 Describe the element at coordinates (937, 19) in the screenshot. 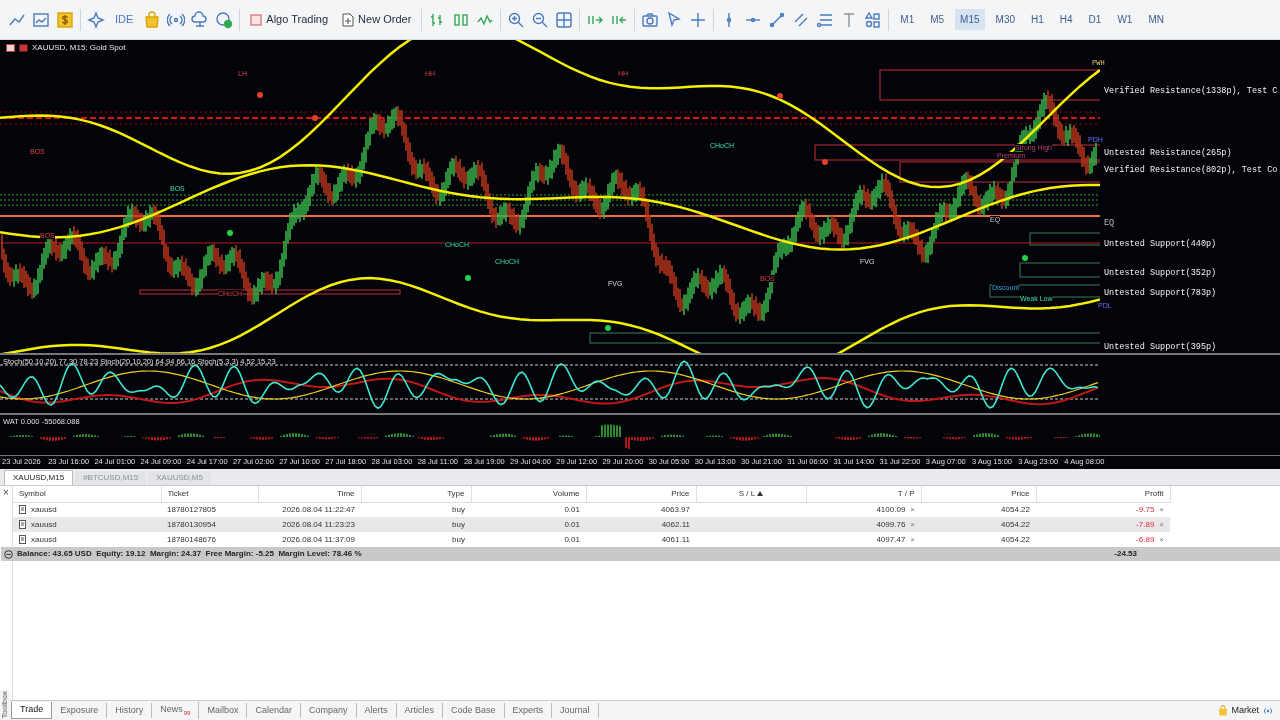

I see `timeframe-button: M5` at that location.